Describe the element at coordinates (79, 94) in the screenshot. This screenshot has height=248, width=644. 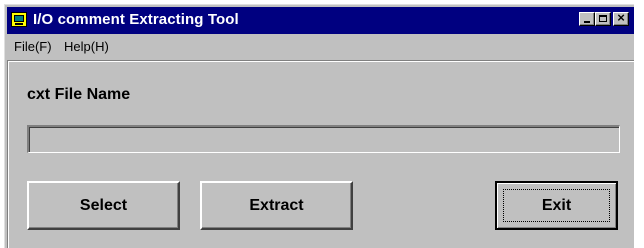
I see `file-name-label: cxt File Name` at that location.